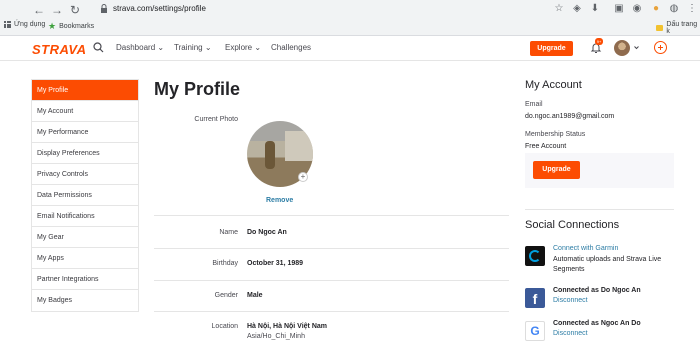 This screenshot has width=700, height=353. I want to click on sidebar-item-my-badges: My Badges, so click(85, 300).